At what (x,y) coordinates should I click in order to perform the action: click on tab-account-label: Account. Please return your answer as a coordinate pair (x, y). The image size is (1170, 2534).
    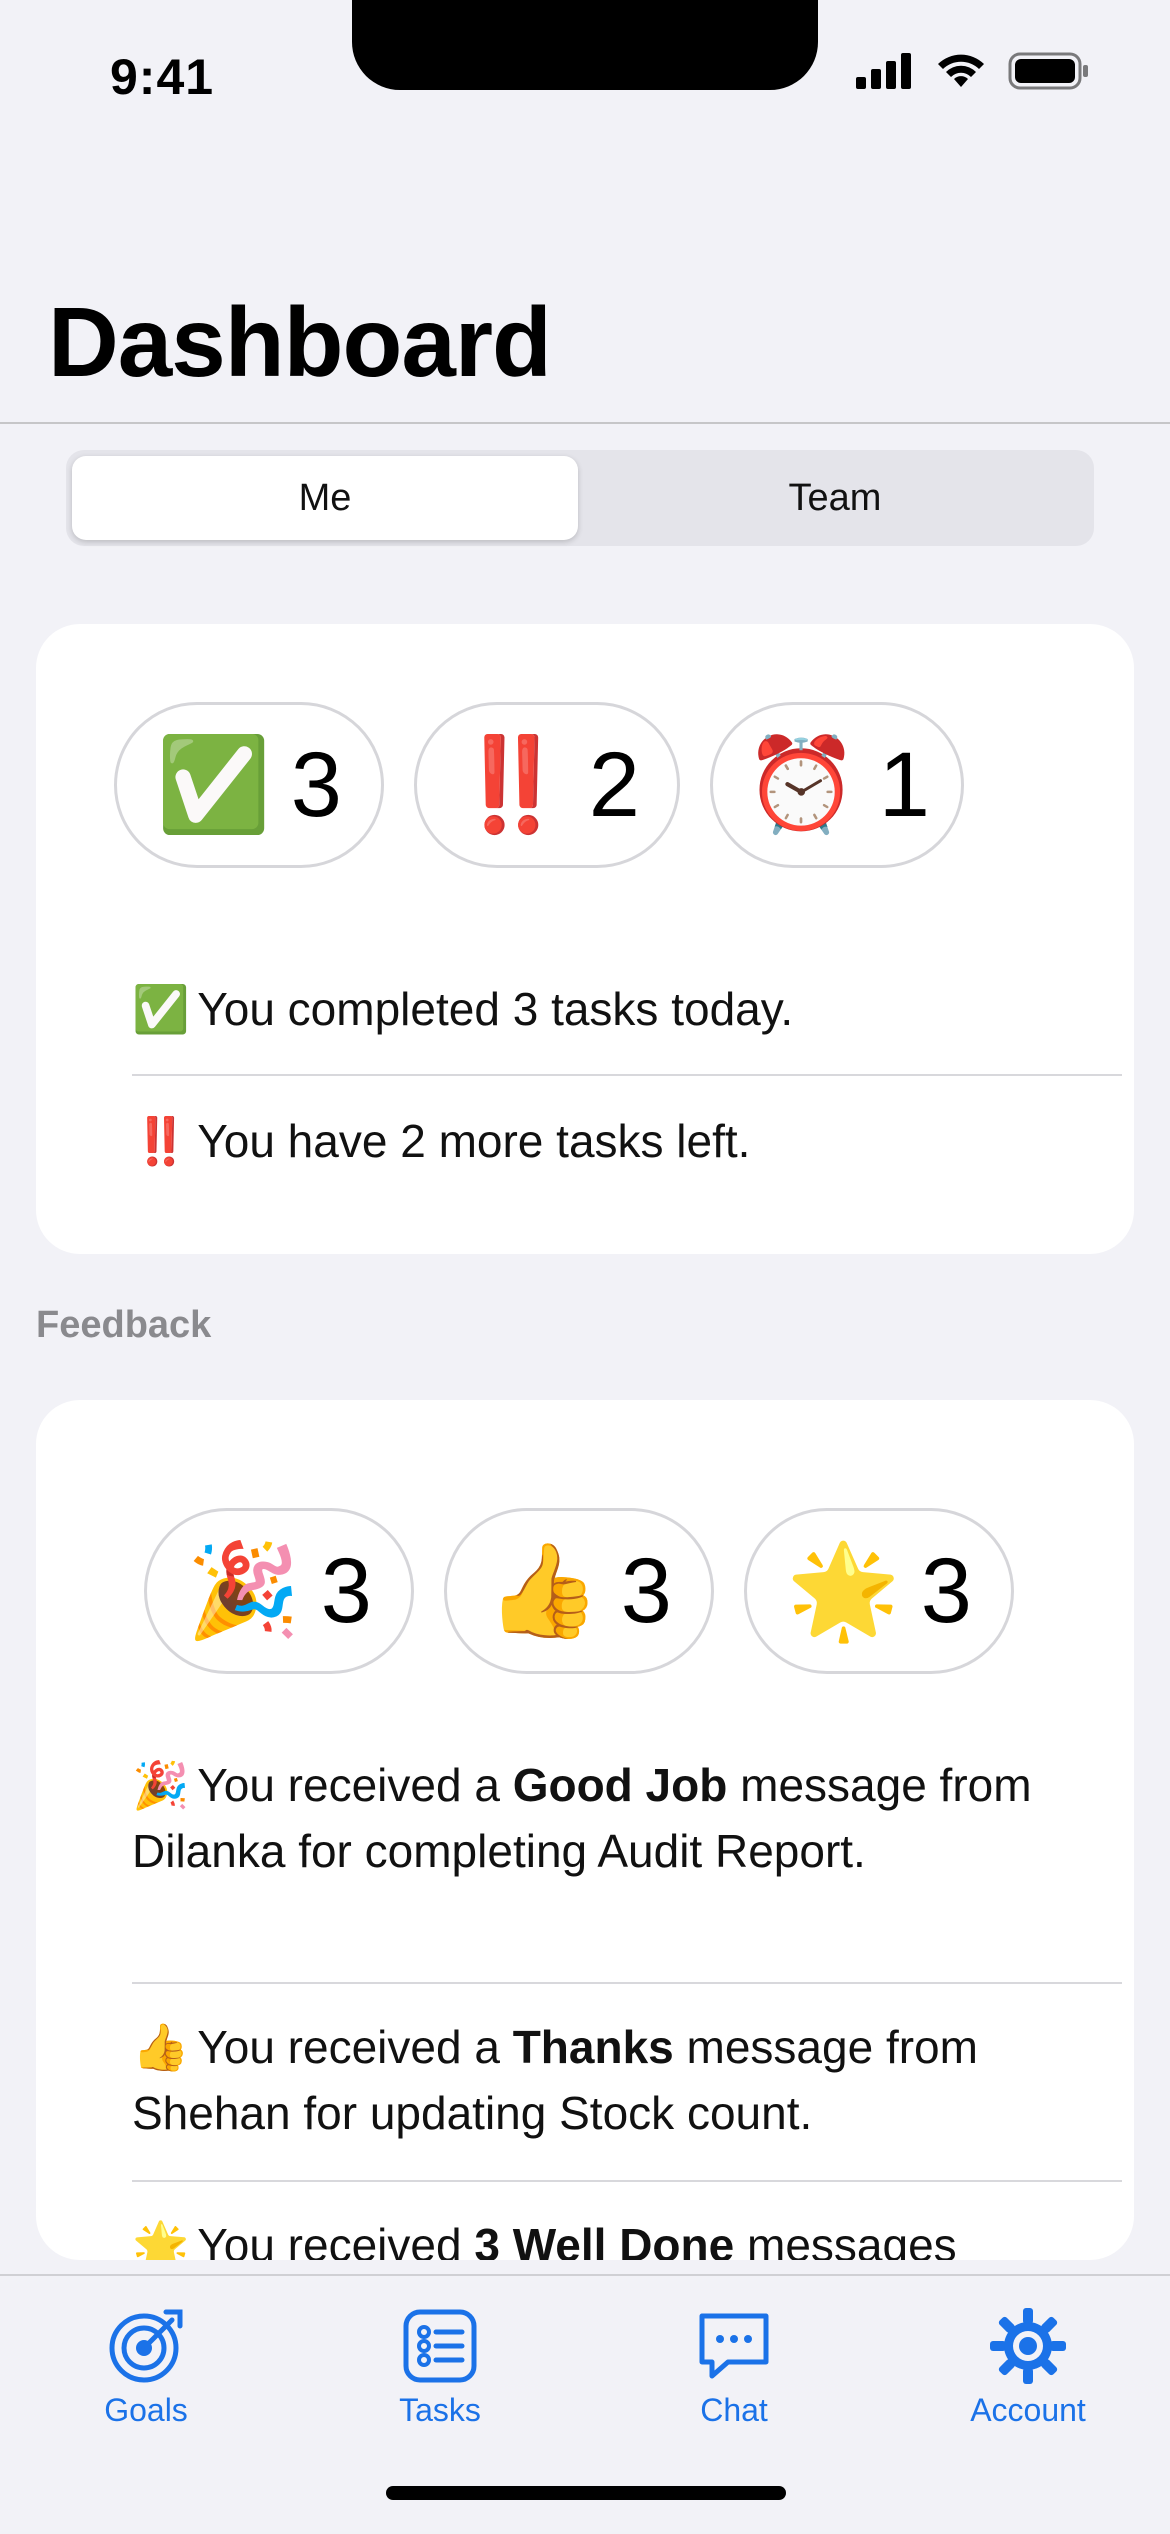
    Looking at the image, I should click on (1028, 2410).